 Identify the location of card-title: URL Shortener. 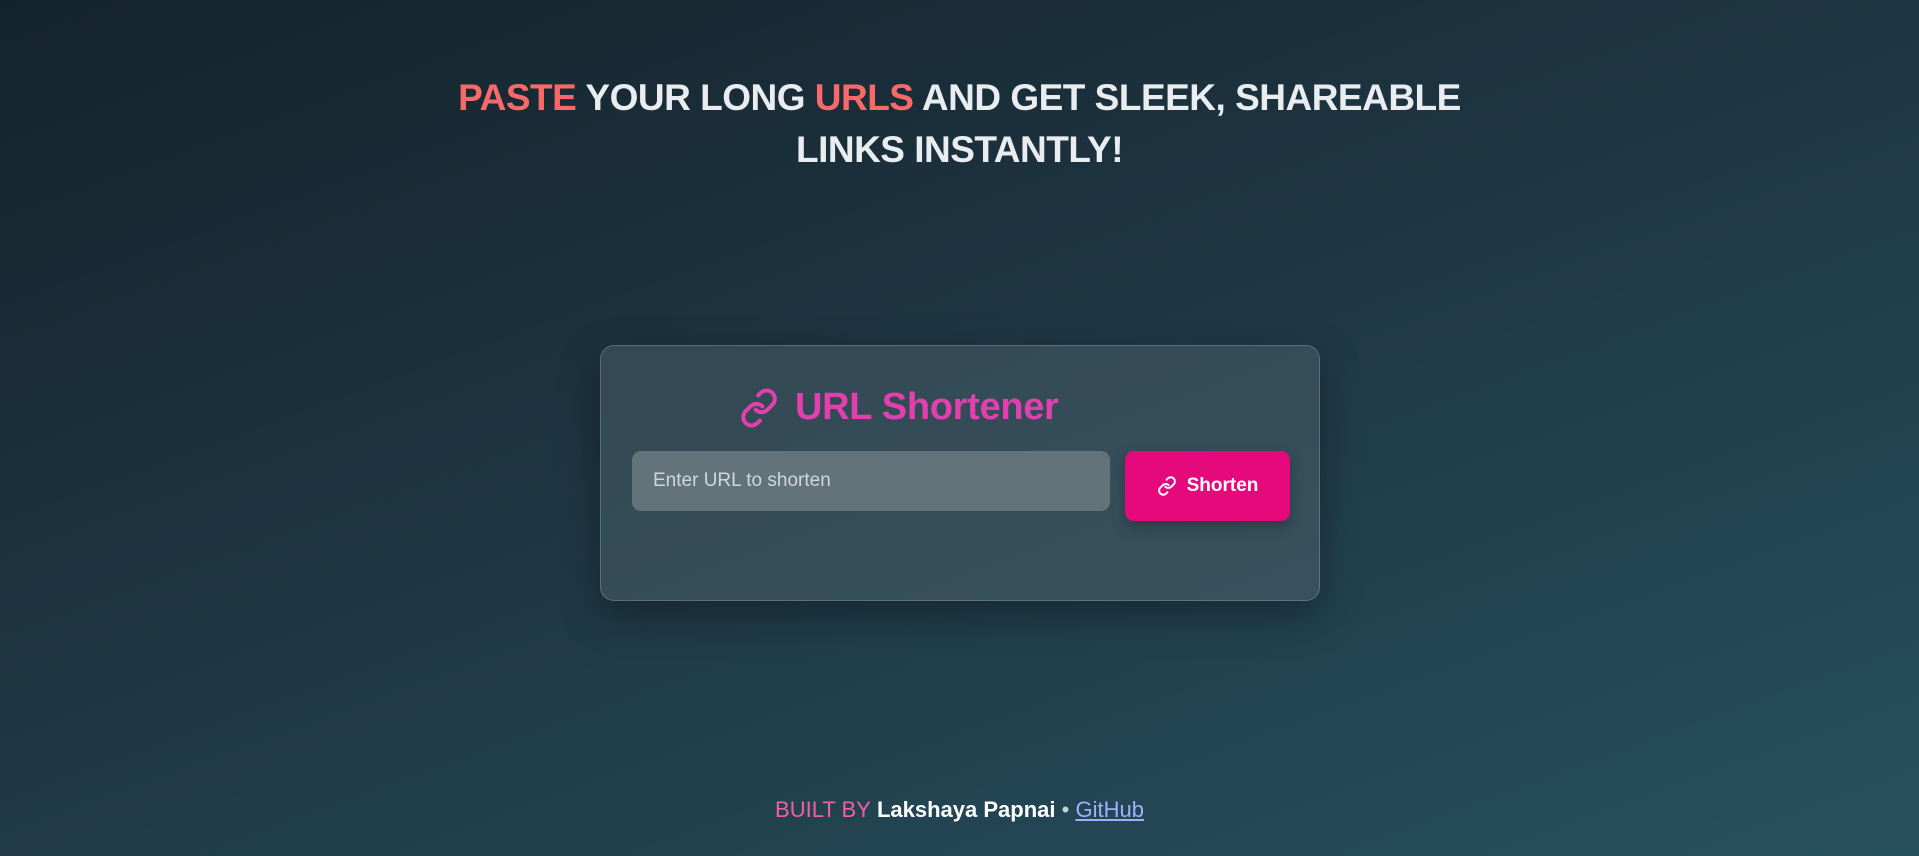
(899, 407).